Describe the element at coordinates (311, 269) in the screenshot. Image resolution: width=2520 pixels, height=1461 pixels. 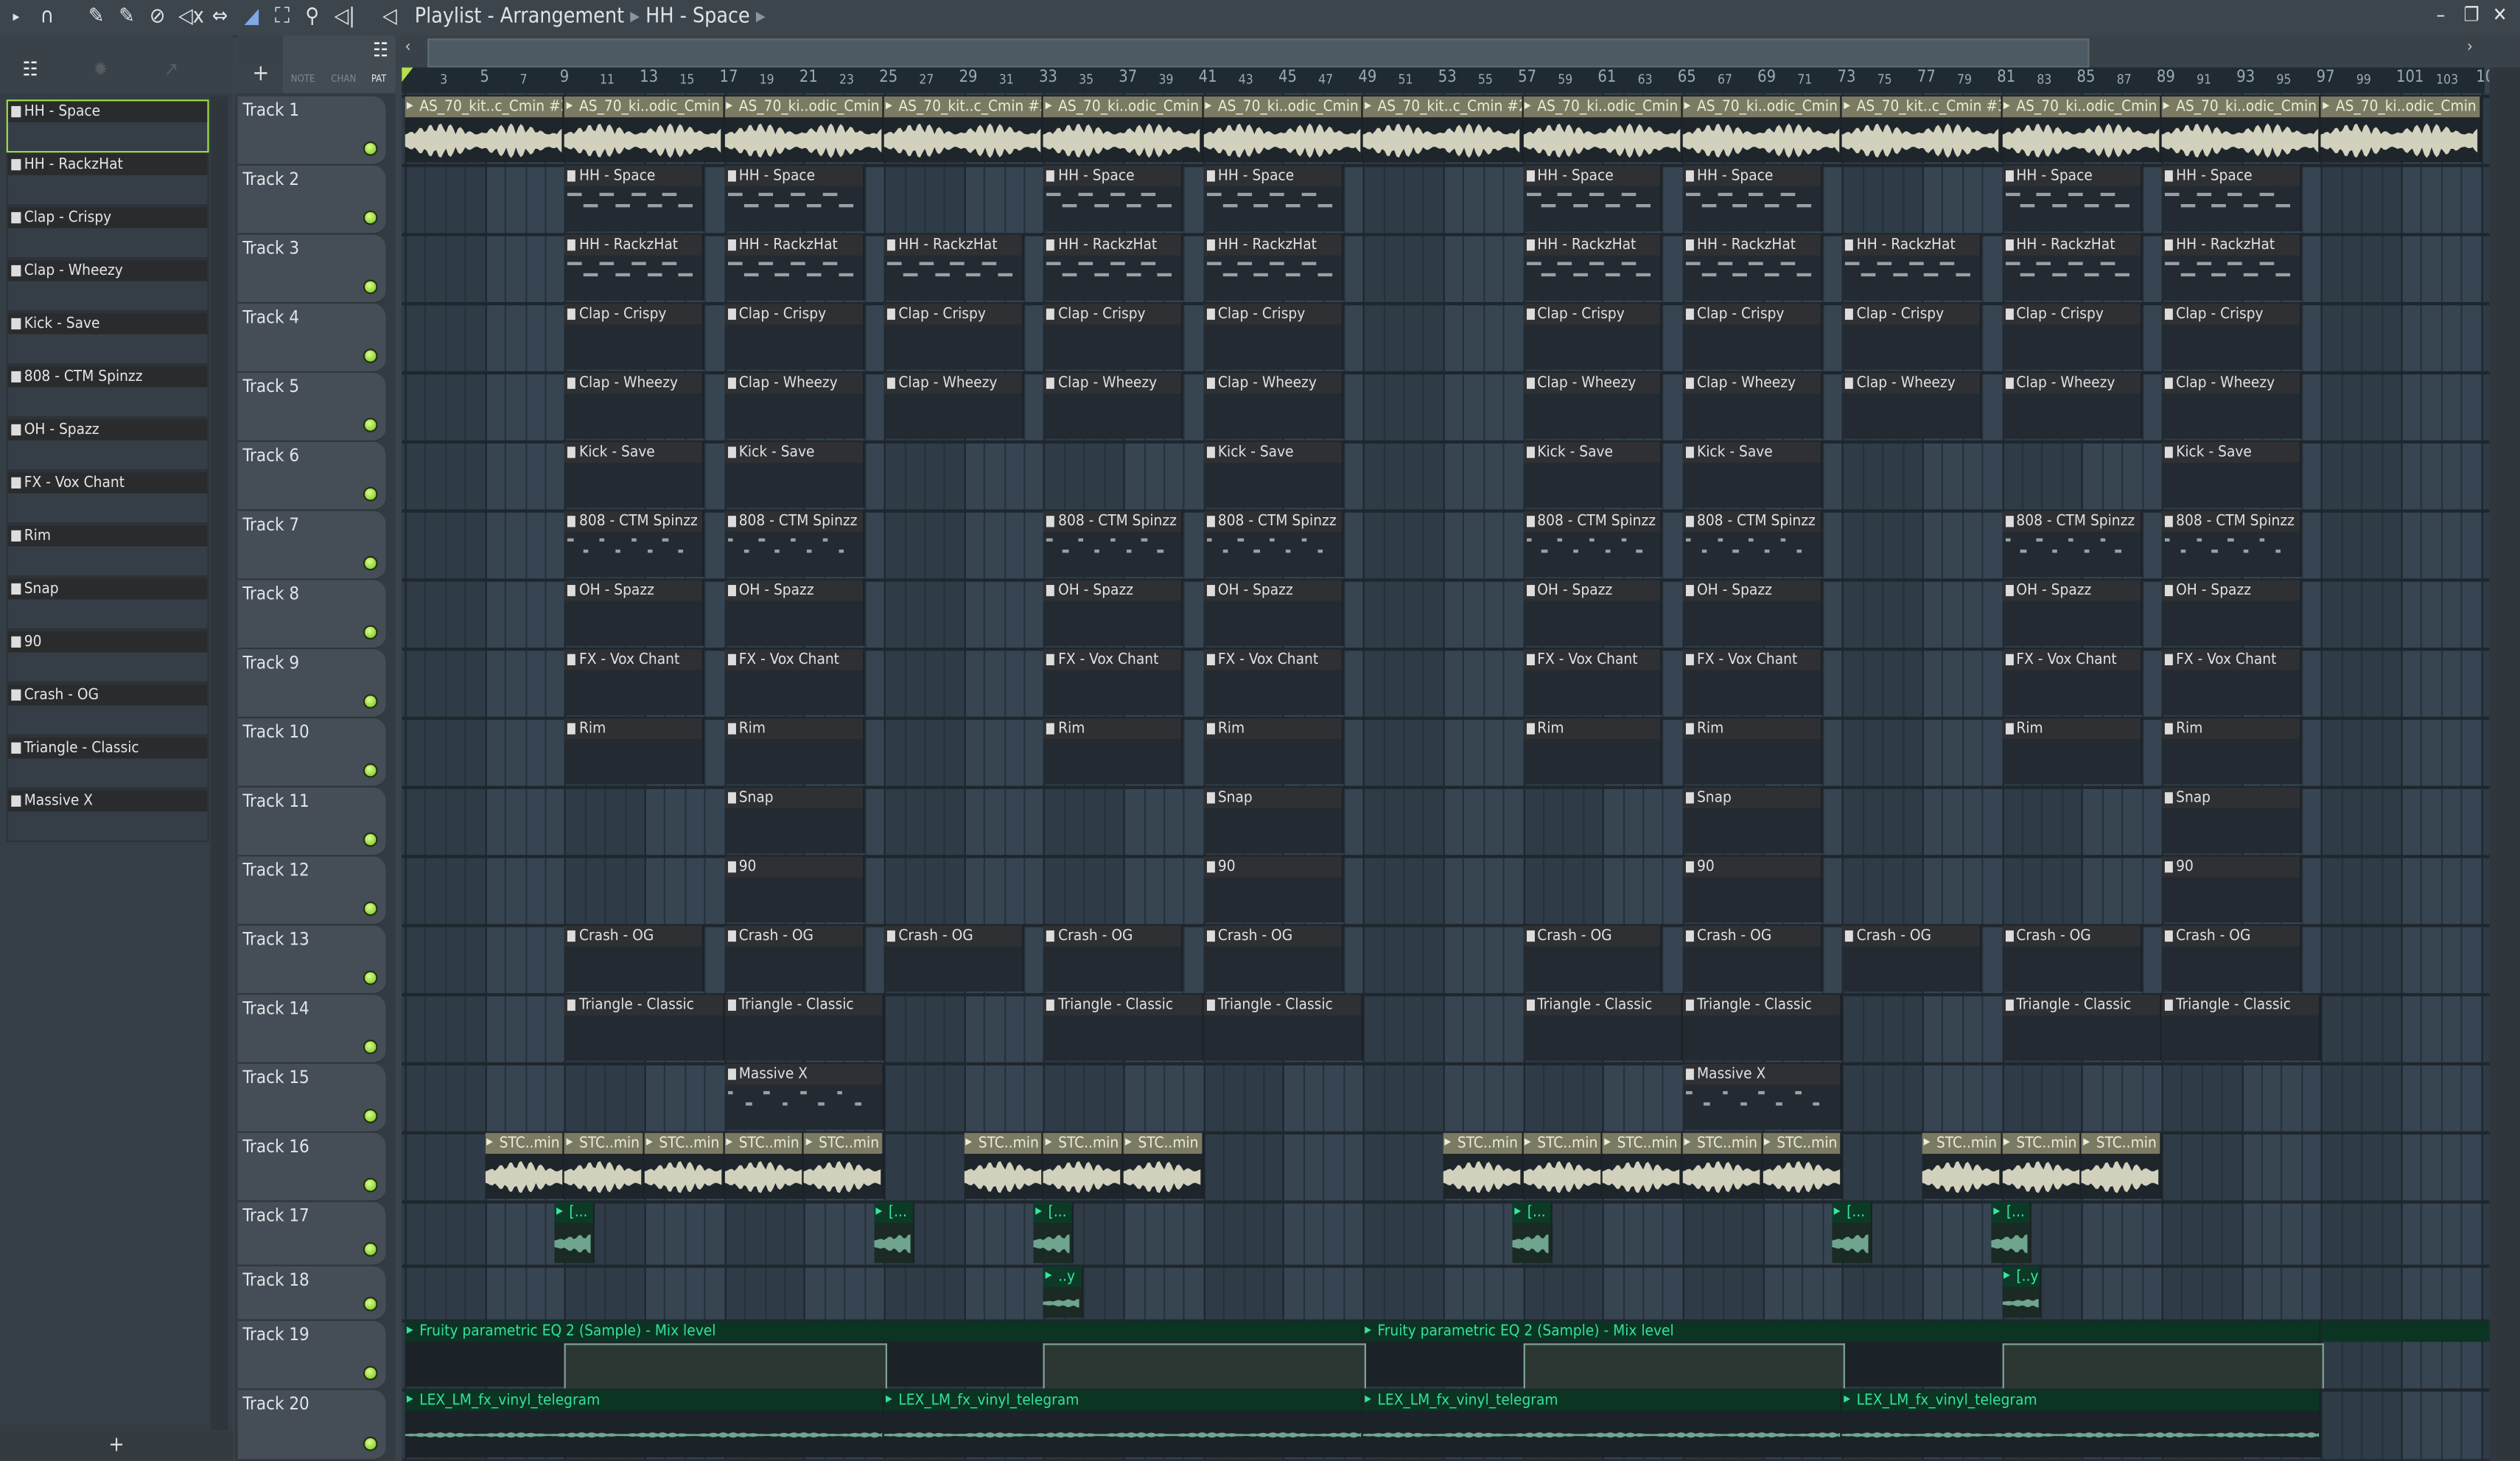
I see `track-header: Track 3` at that location.